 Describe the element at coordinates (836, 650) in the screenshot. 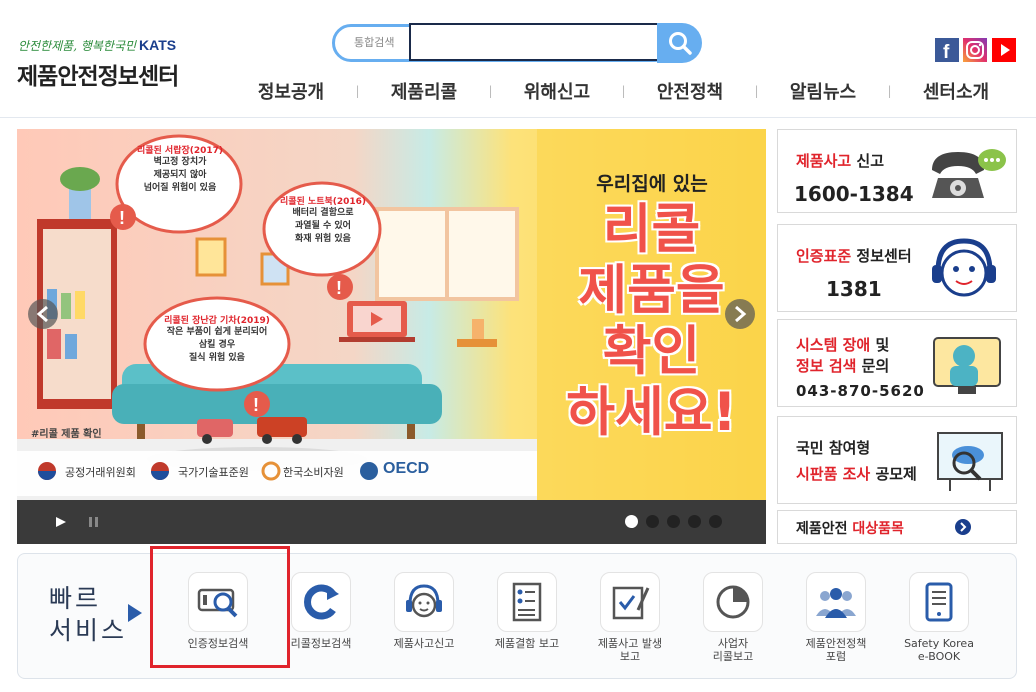

I see `quick-label: 제품안전정책 포럼` at that location.